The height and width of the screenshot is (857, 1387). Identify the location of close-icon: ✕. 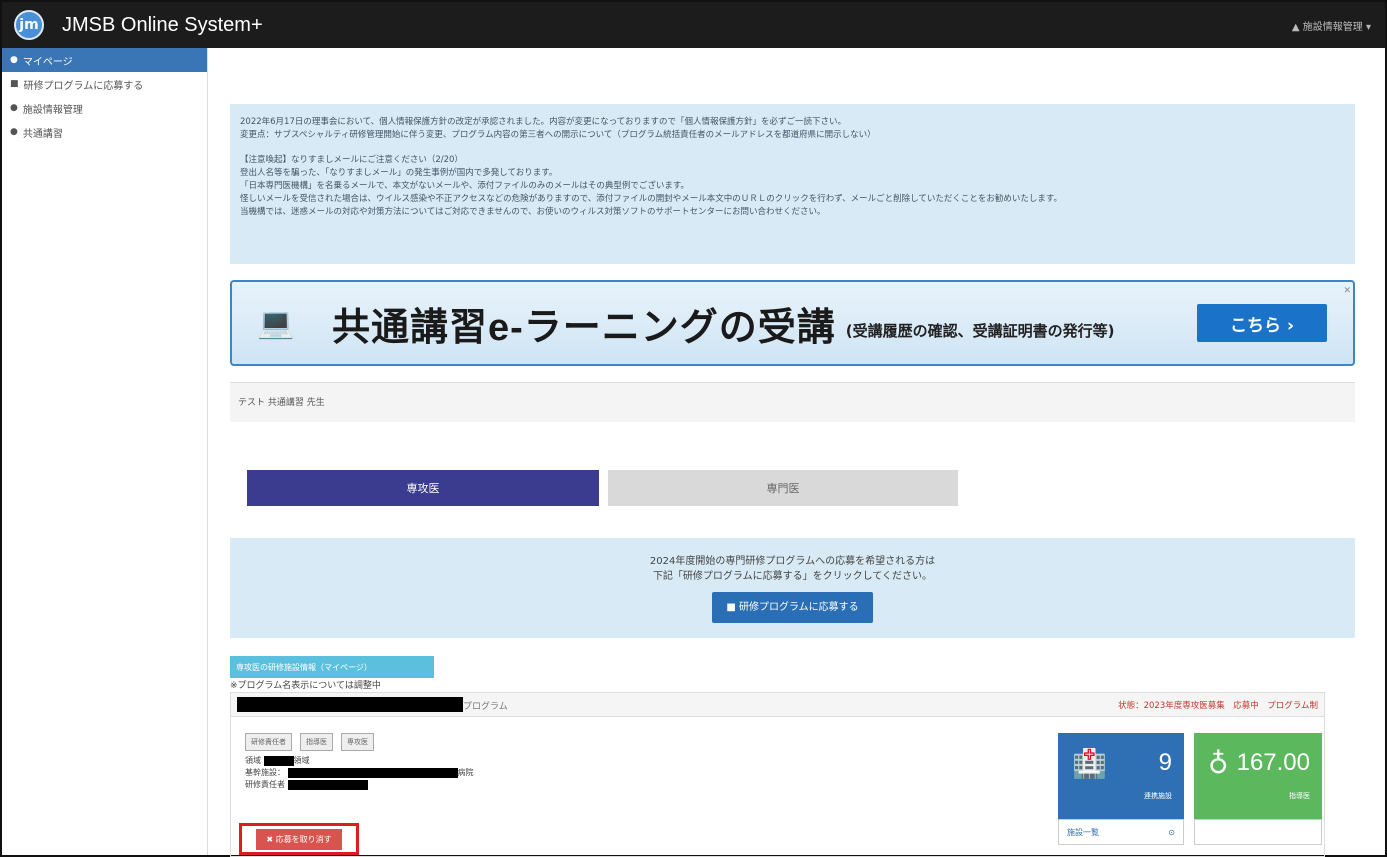
(1347, 291).